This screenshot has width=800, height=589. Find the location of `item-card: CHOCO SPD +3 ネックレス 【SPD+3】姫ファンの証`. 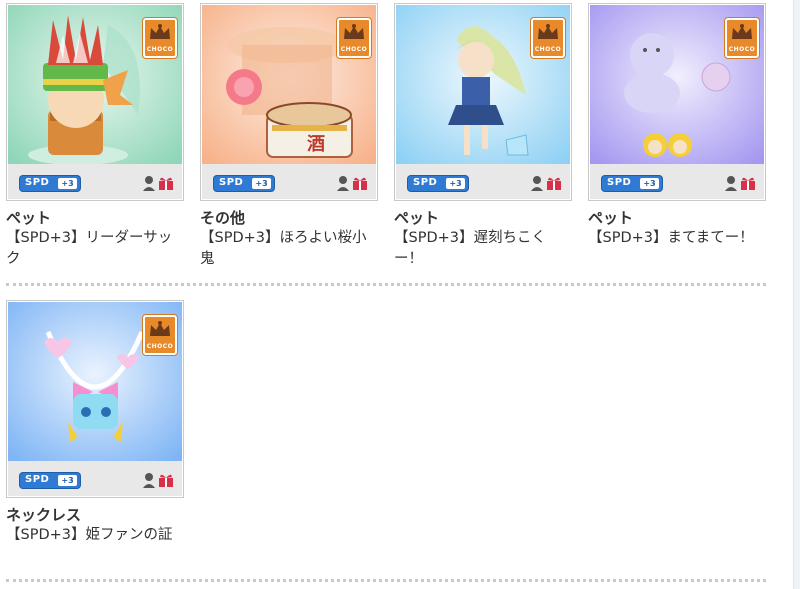

item-card: CHOCO SPD +3 ネックレス 【SPD+3】姫ファンの証 is located at coordinates (95, 423).